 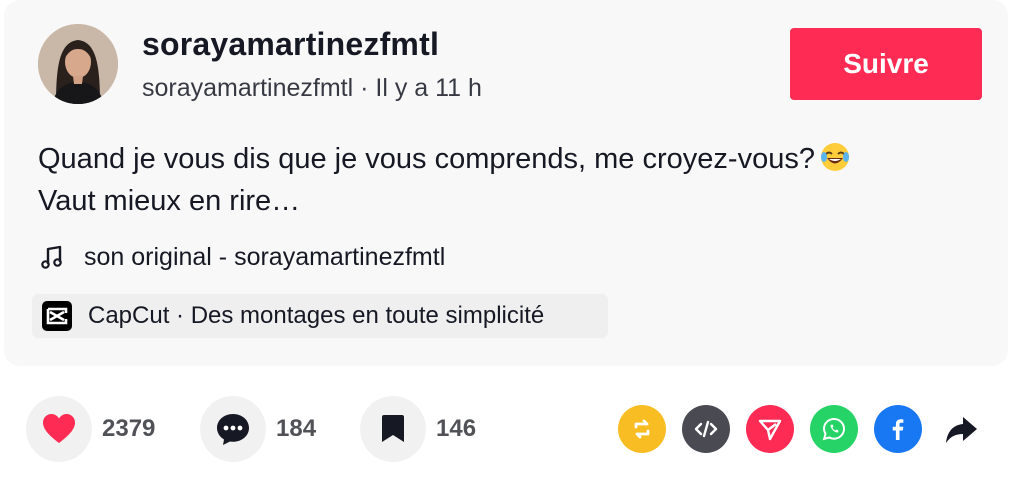 I want to click on heart-icon, so click(x=59, y=428).